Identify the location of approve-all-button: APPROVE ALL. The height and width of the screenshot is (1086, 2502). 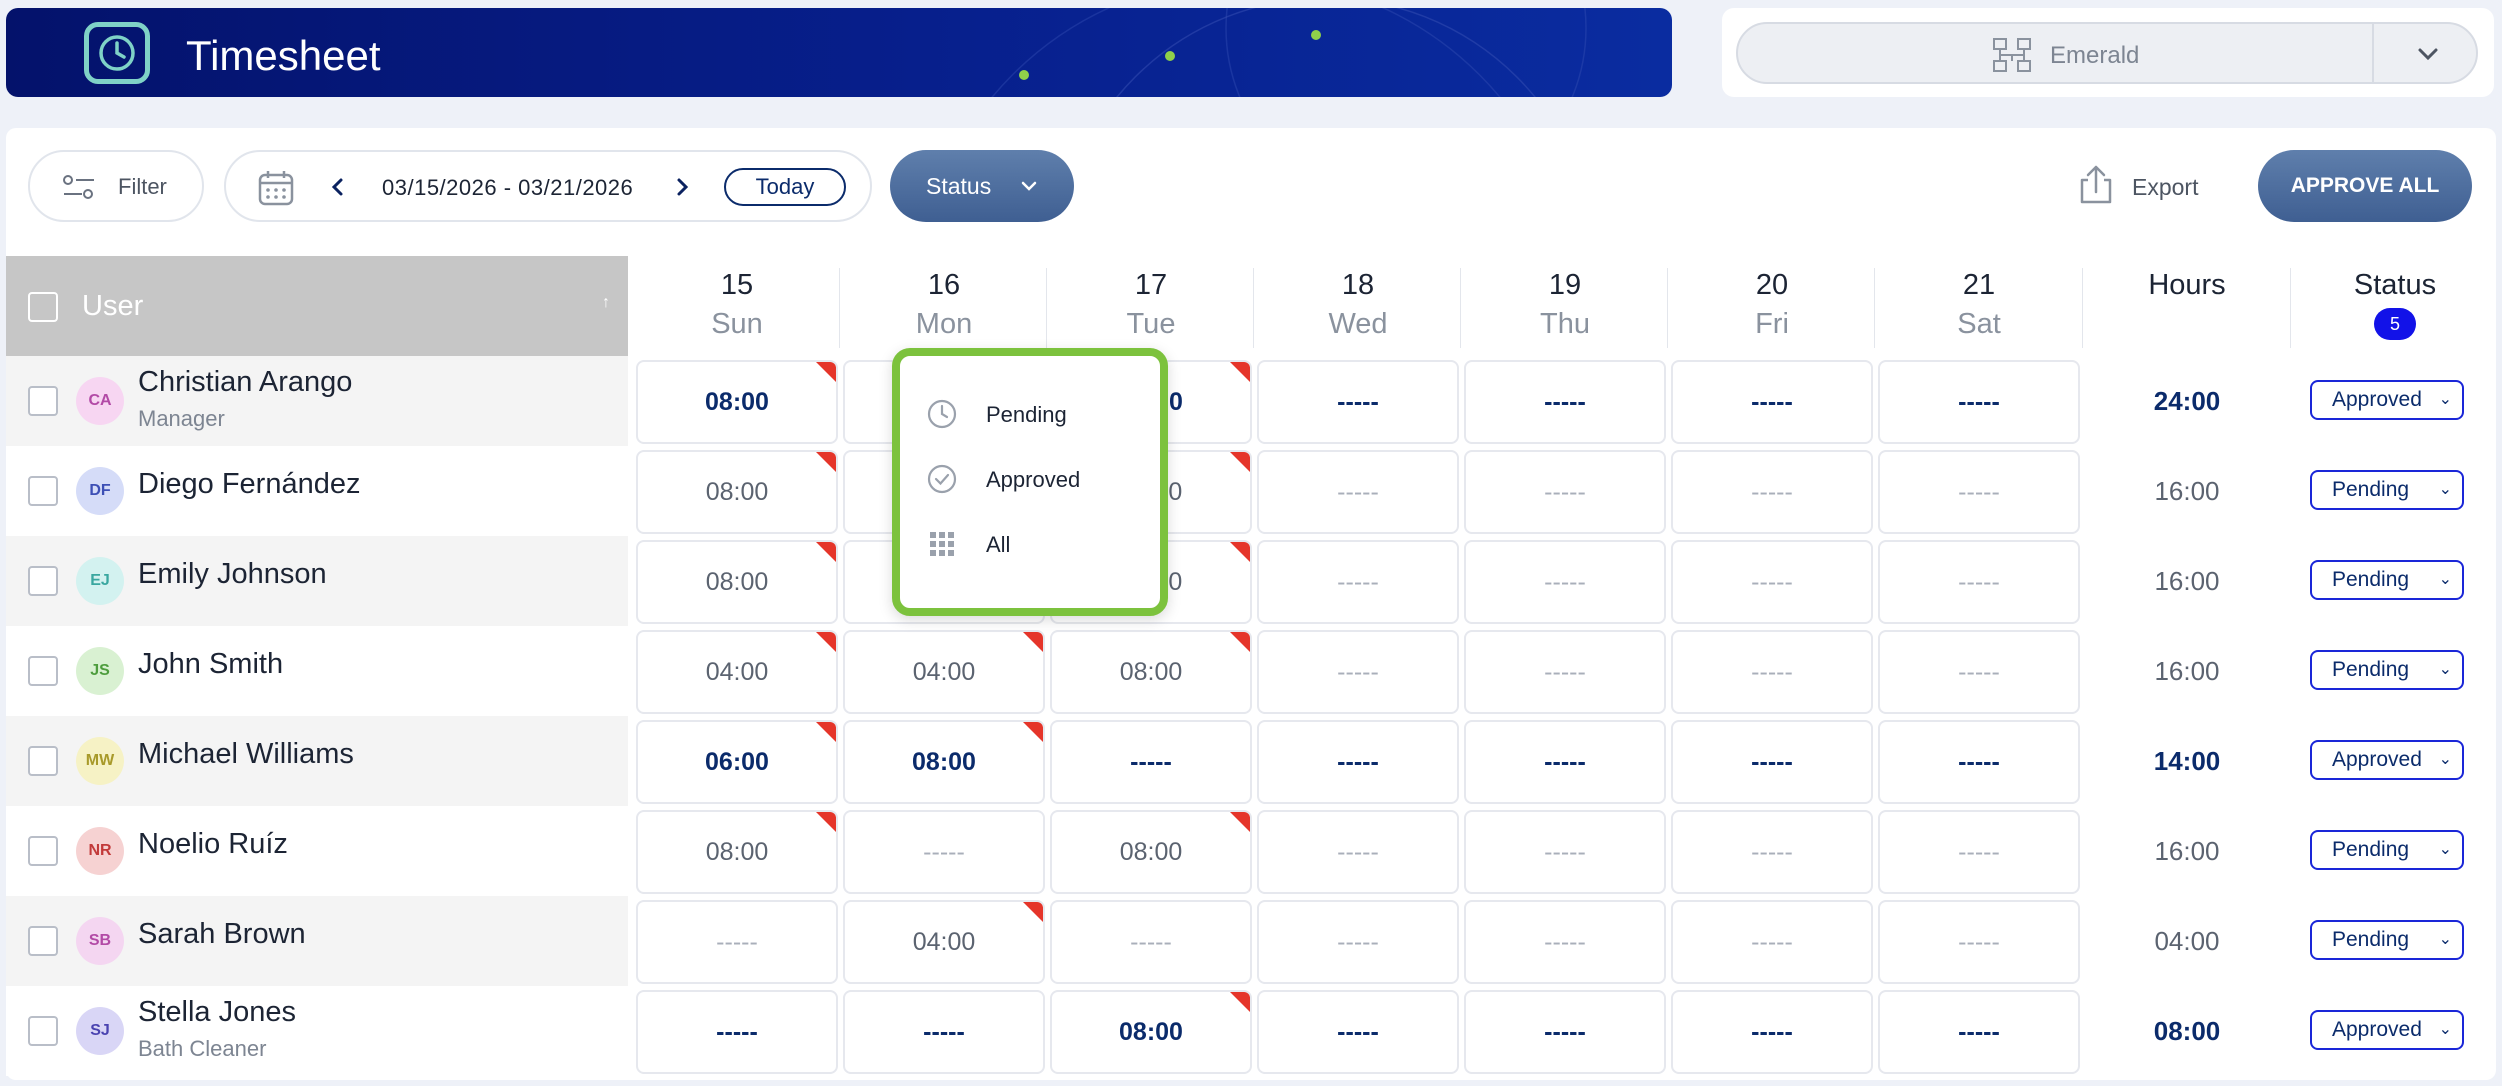
(2365, 186).